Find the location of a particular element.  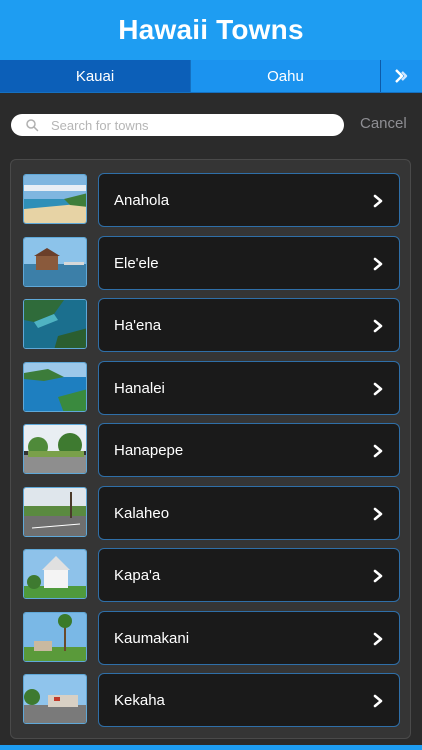

list-item: Ha'ena is located at coordinates (211, 325).